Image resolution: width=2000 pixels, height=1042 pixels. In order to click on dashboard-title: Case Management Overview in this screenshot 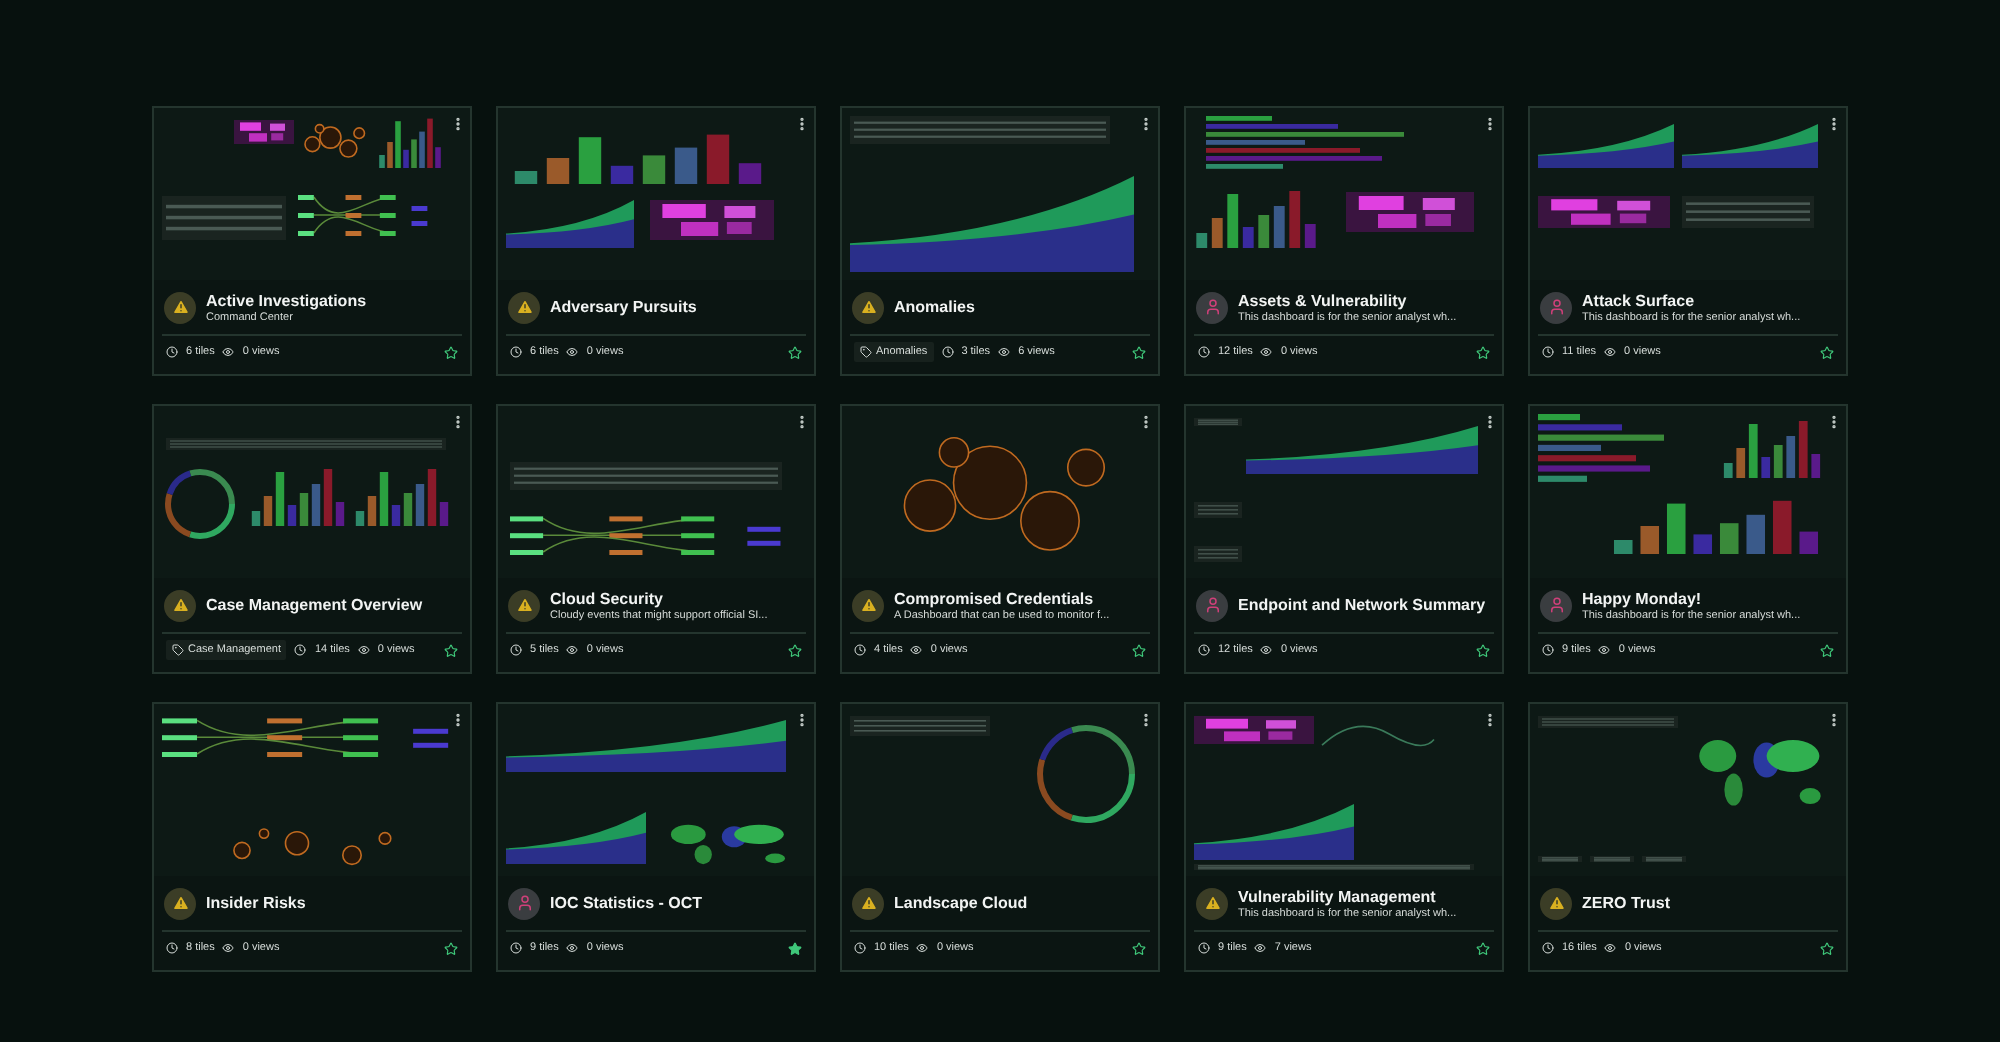, I will do `click(314, 605)`.